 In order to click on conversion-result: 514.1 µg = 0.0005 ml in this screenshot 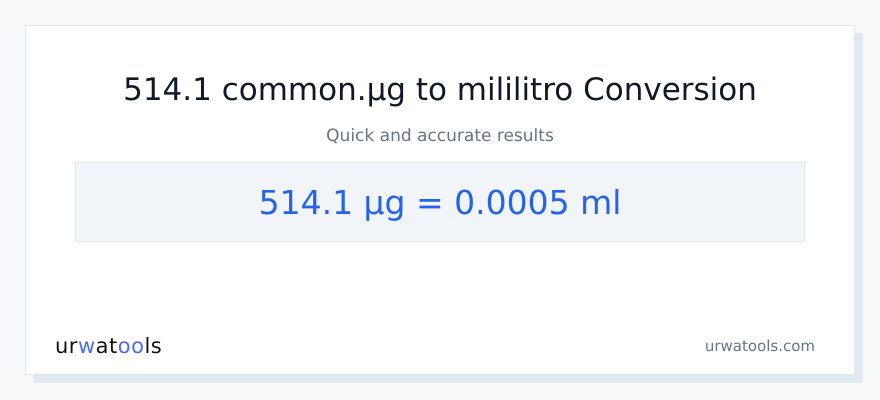, I will do `click(440, 202)`.